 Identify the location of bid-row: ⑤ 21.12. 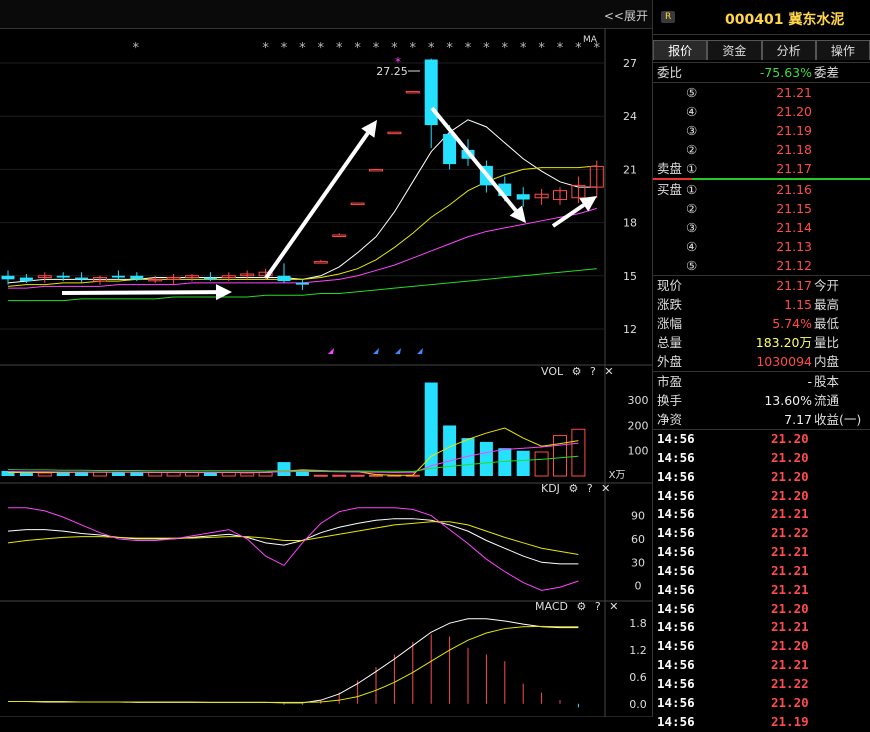
(761, 265).